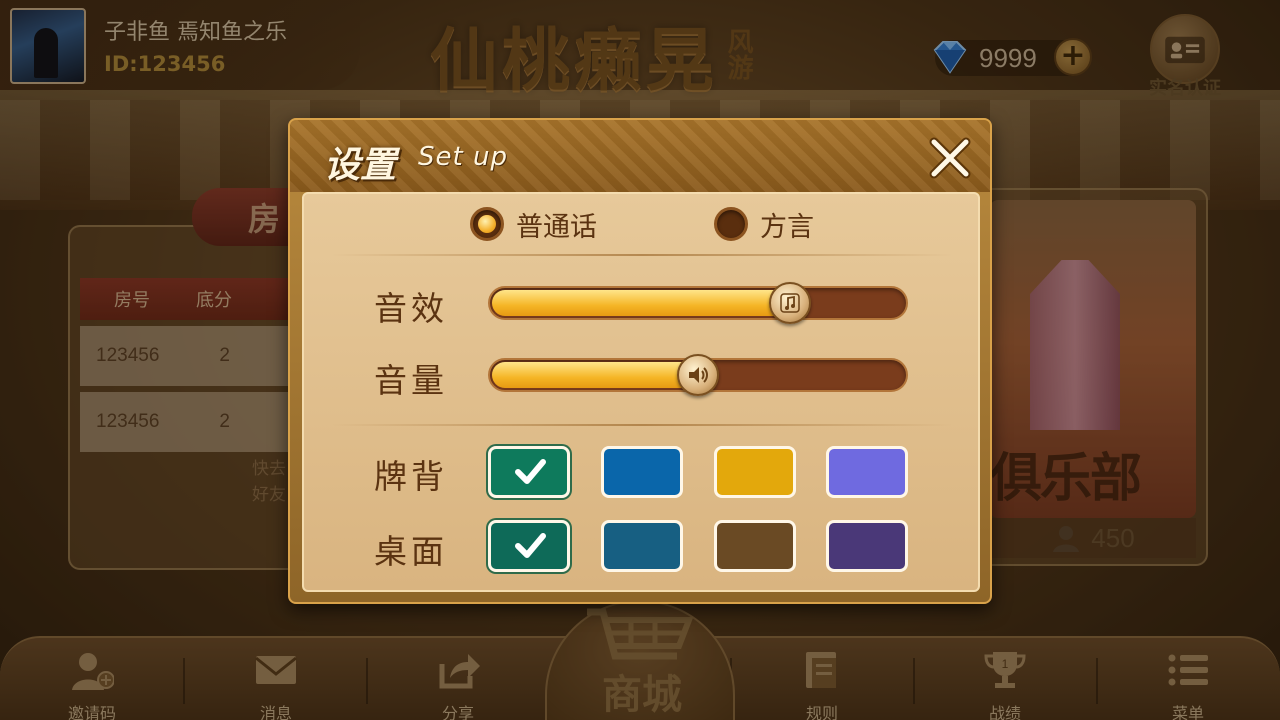  Describe the element at coordinates (556, 227) in the screenshot. I see `language-label-mandarin: 普通话` at that location.